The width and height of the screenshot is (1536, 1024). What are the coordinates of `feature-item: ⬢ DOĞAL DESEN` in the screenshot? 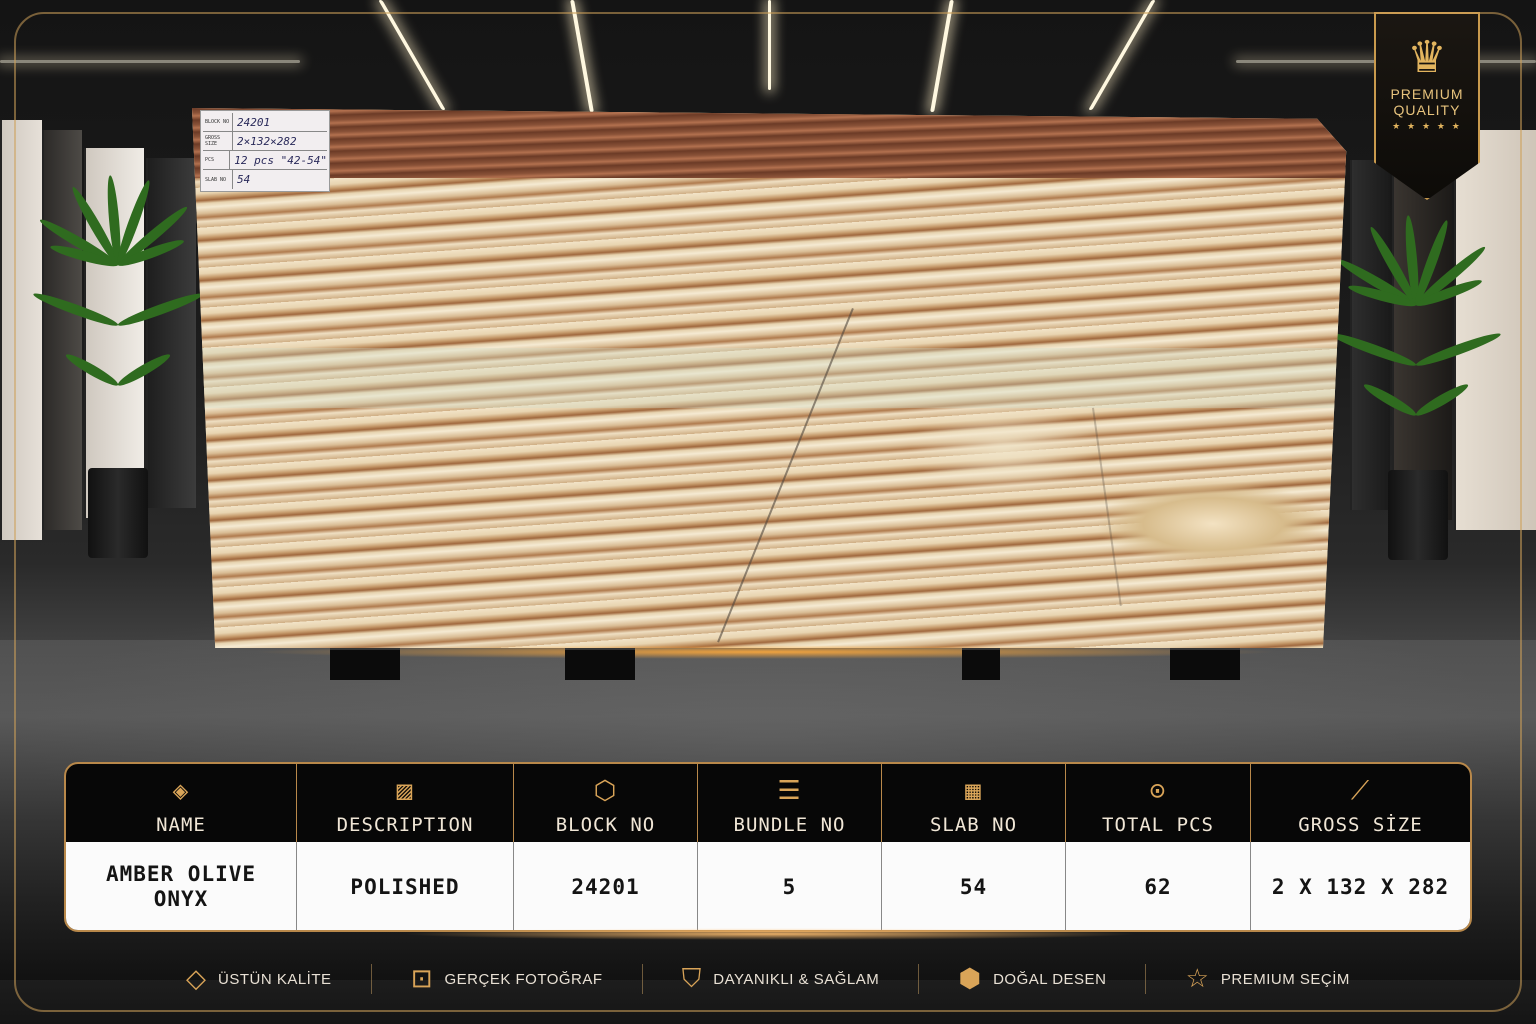 It's located at (1032, 979).